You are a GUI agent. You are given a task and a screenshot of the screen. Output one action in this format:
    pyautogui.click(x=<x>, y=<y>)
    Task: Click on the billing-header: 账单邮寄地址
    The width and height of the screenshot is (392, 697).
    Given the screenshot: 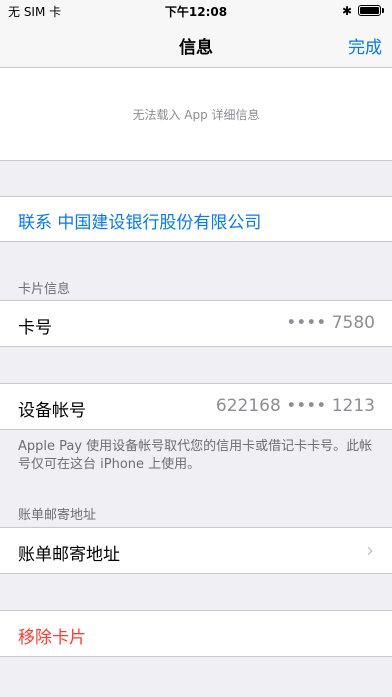 What is the action you would take?
    pyautogui.click(x=57, y=515)
    